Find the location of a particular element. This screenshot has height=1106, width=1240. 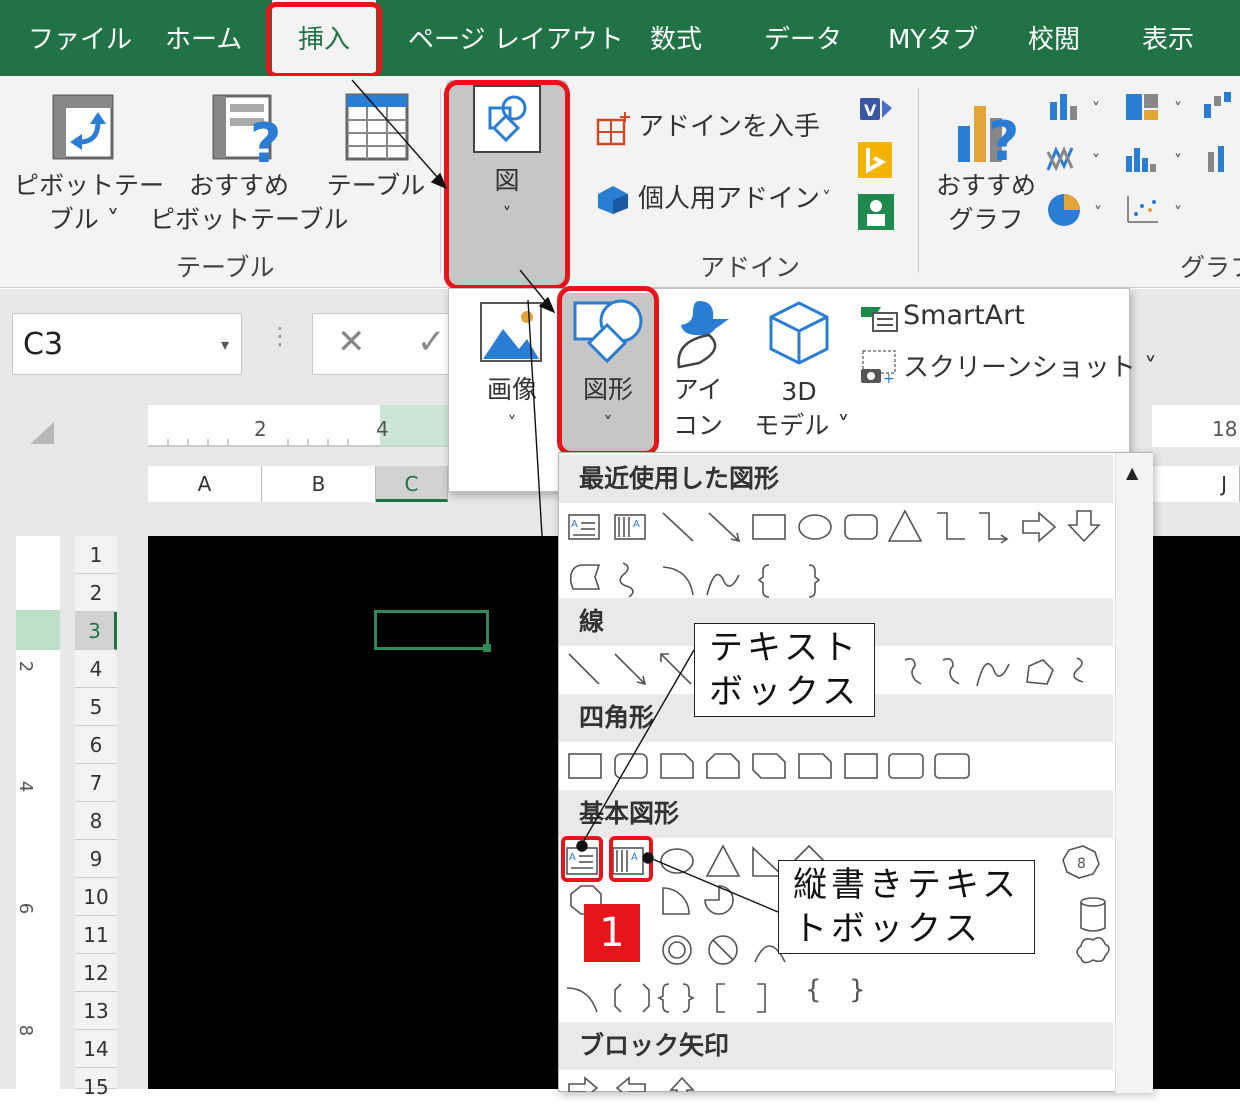

icons-label-2: コン is located at coordinates (698, 426).